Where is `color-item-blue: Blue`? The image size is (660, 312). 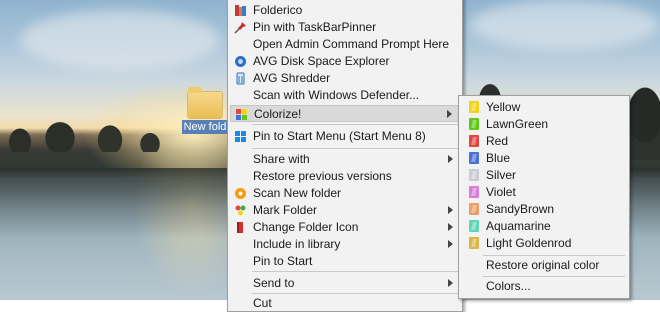
color-item-blue: Blue is located at coordinates (544, 158).